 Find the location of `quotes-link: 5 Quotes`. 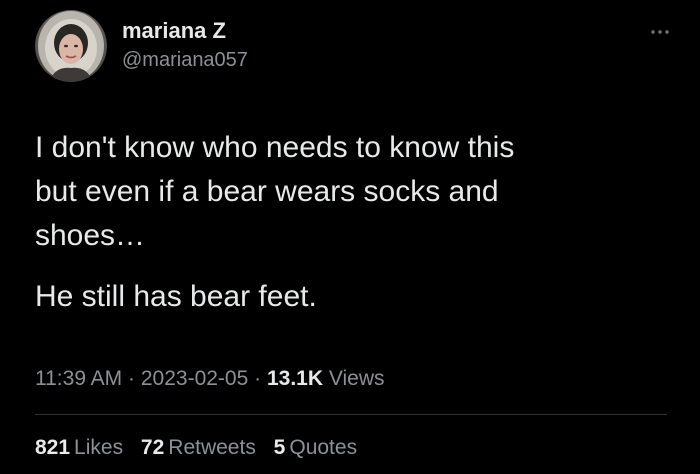

quotes-link: 5 Quotes is located at coordinates (315, 447).